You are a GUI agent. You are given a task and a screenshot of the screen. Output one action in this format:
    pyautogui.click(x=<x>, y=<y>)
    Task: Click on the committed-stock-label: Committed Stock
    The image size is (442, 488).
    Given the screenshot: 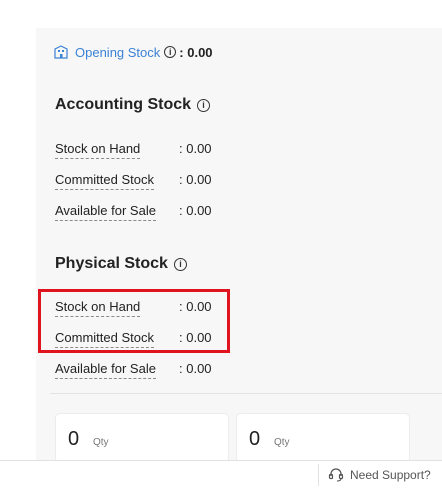 What is the action you would take?
    pyautogui.click(x=104, y=181)
    